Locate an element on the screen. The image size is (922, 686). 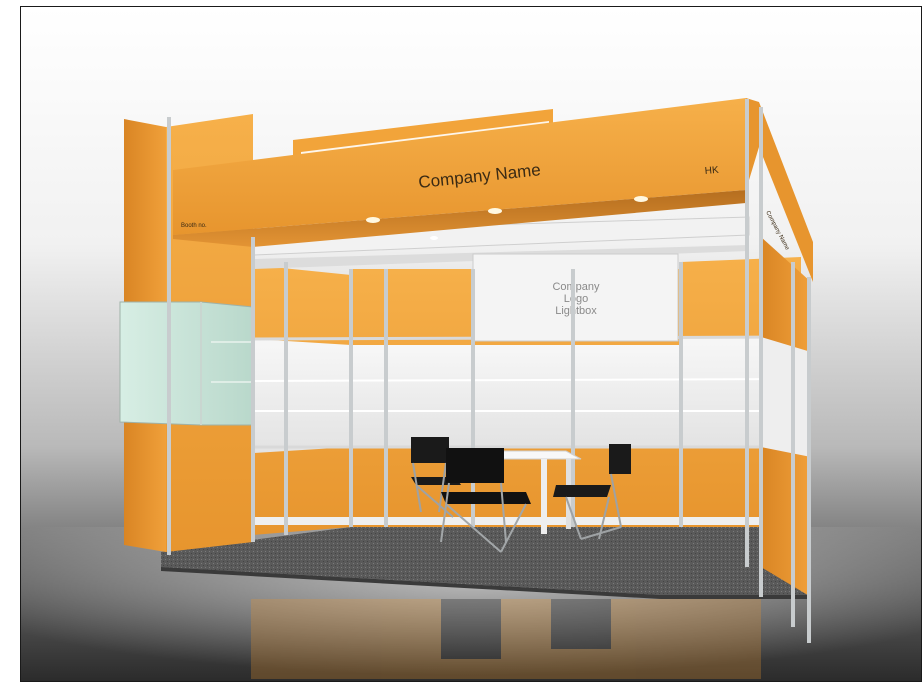
lightbox-line-1: Company is located at coordinates (576, 287).